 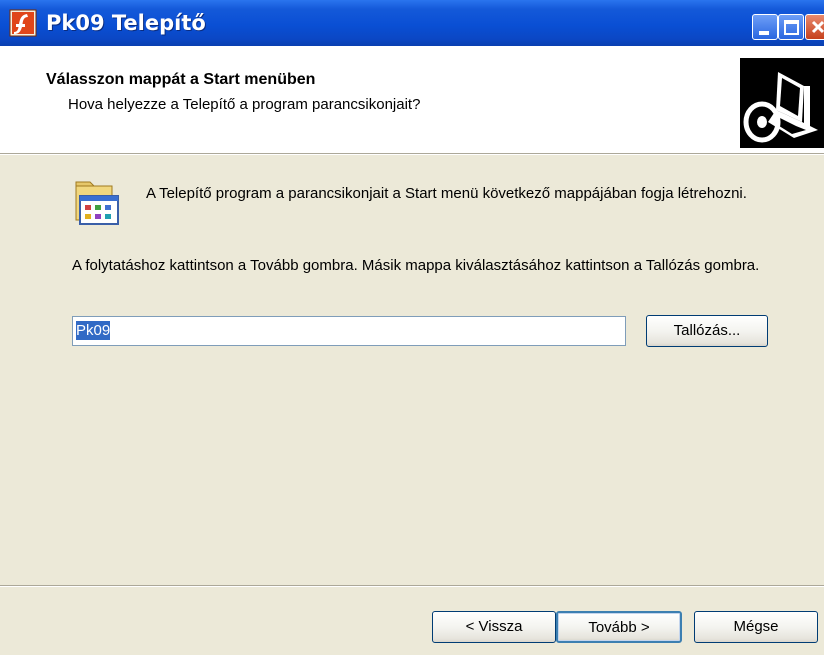 What do you see at coordinates (494, 627) in the screenshot?
I see `back-button: < Vissza` at bounding box center [494, 627].